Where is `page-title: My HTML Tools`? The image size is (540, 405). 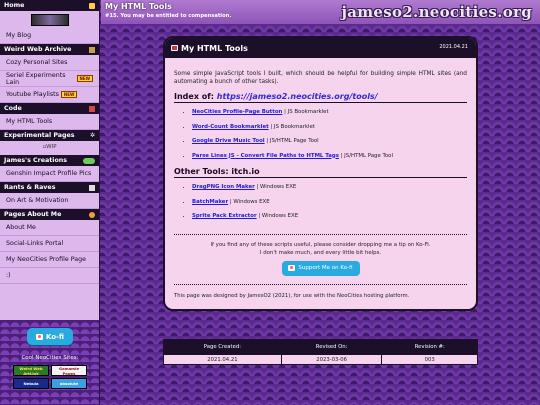 page-title: My HTML Tools is located at coordinates (138, 6).